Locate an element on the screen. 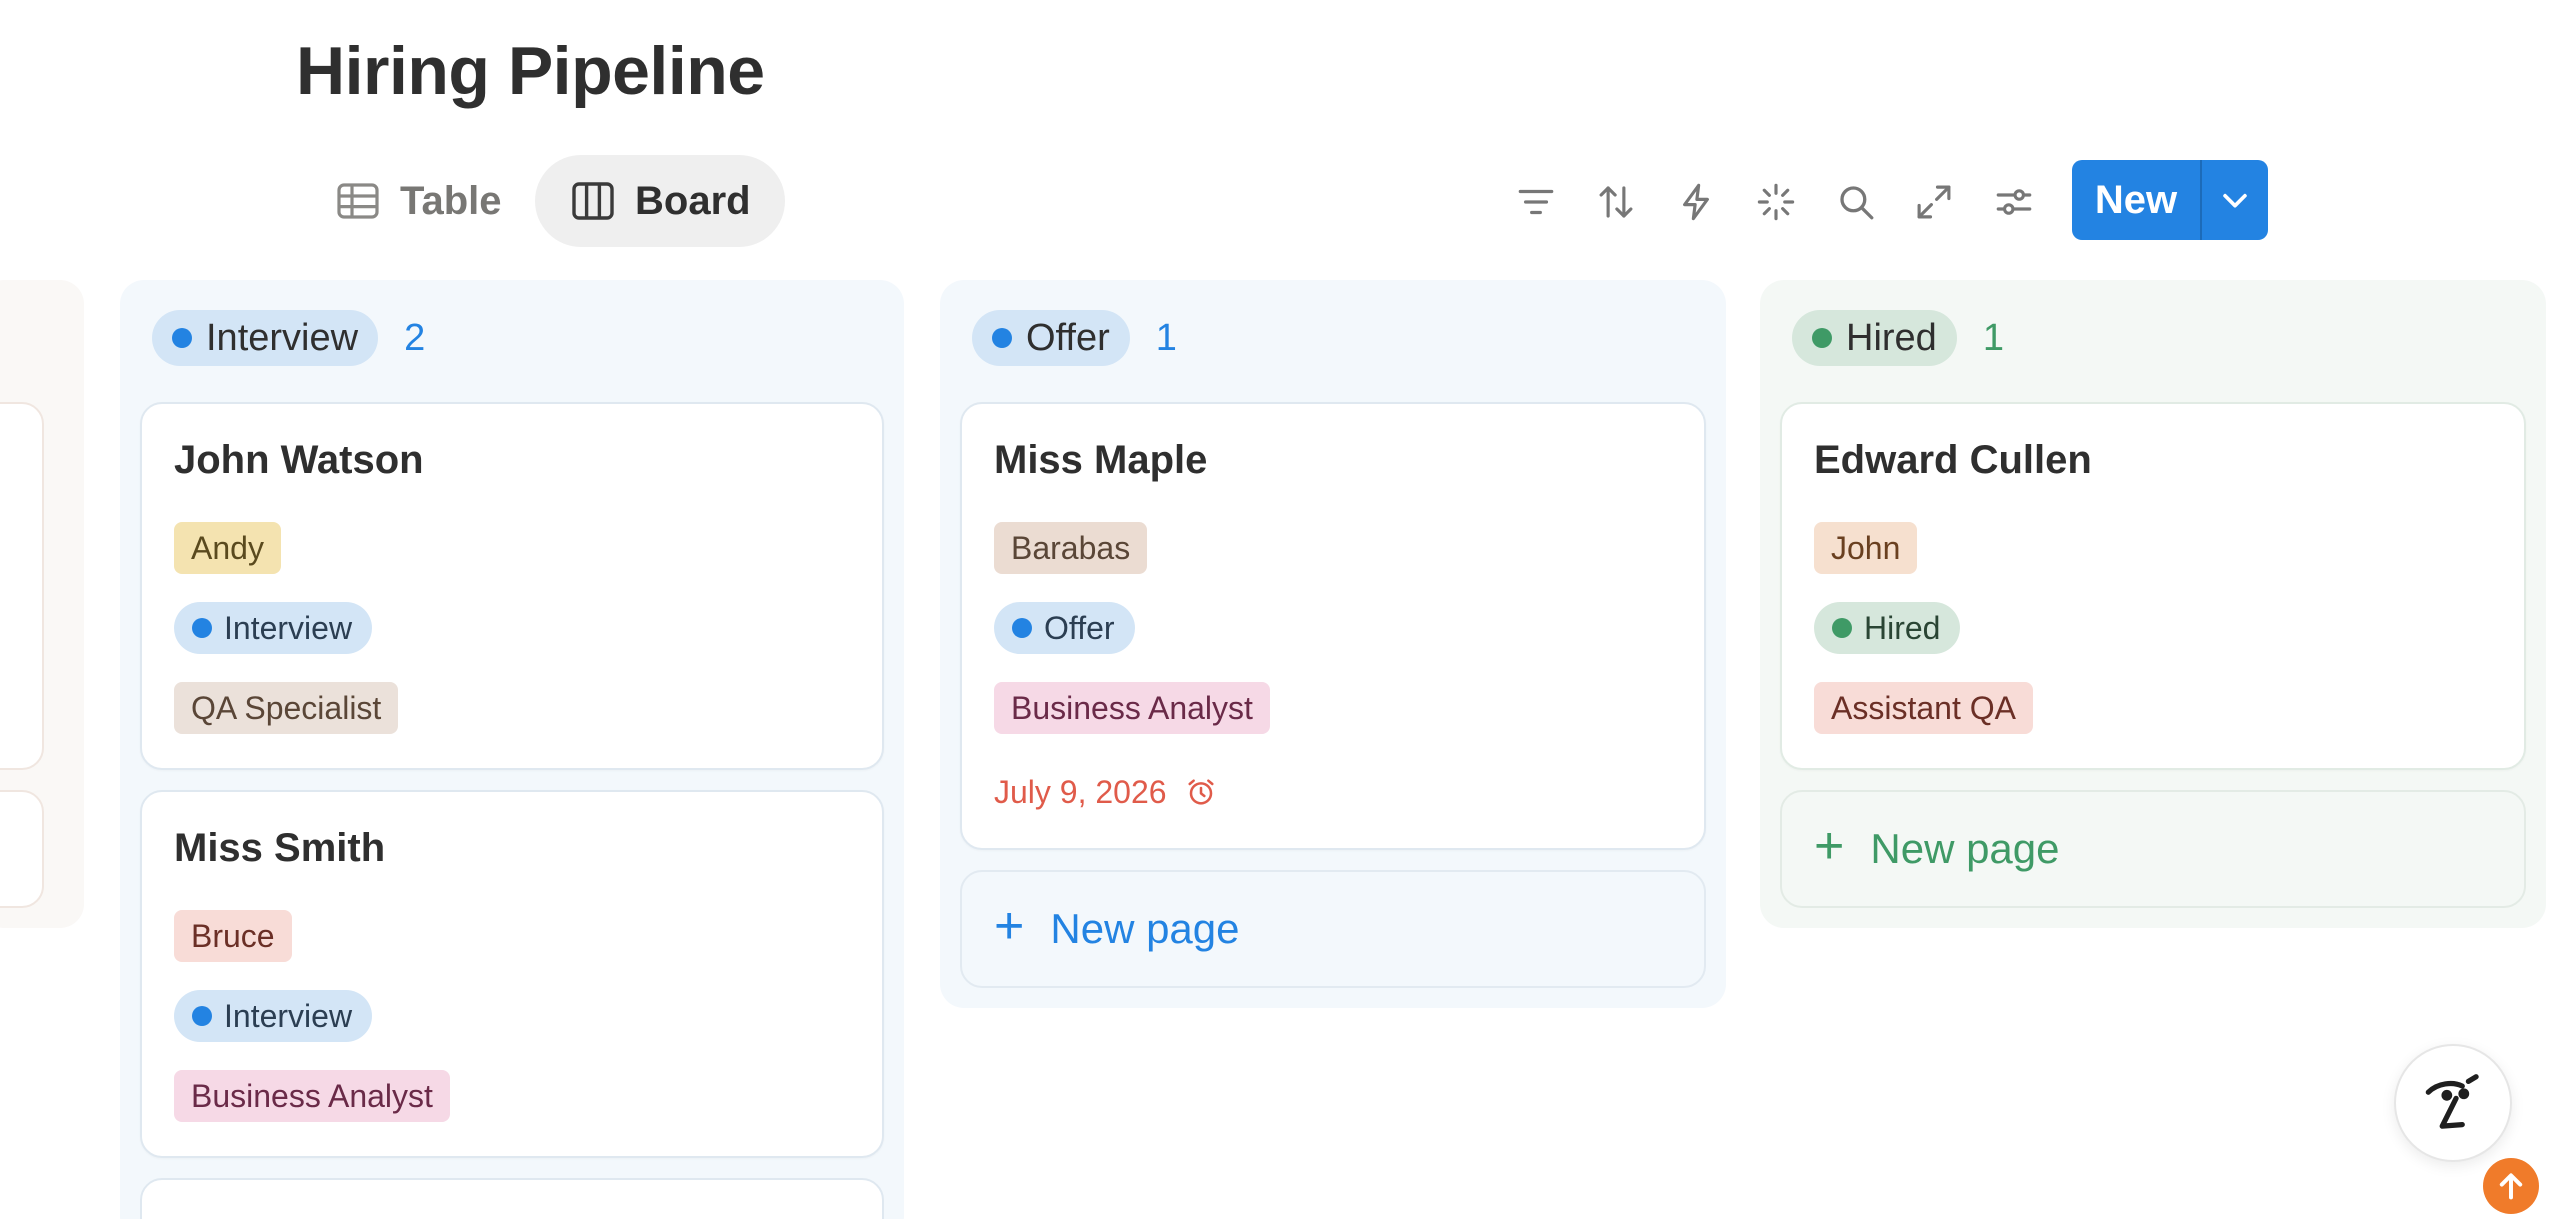  ai-sparkle-icon is located at coordinates (1776, 202).